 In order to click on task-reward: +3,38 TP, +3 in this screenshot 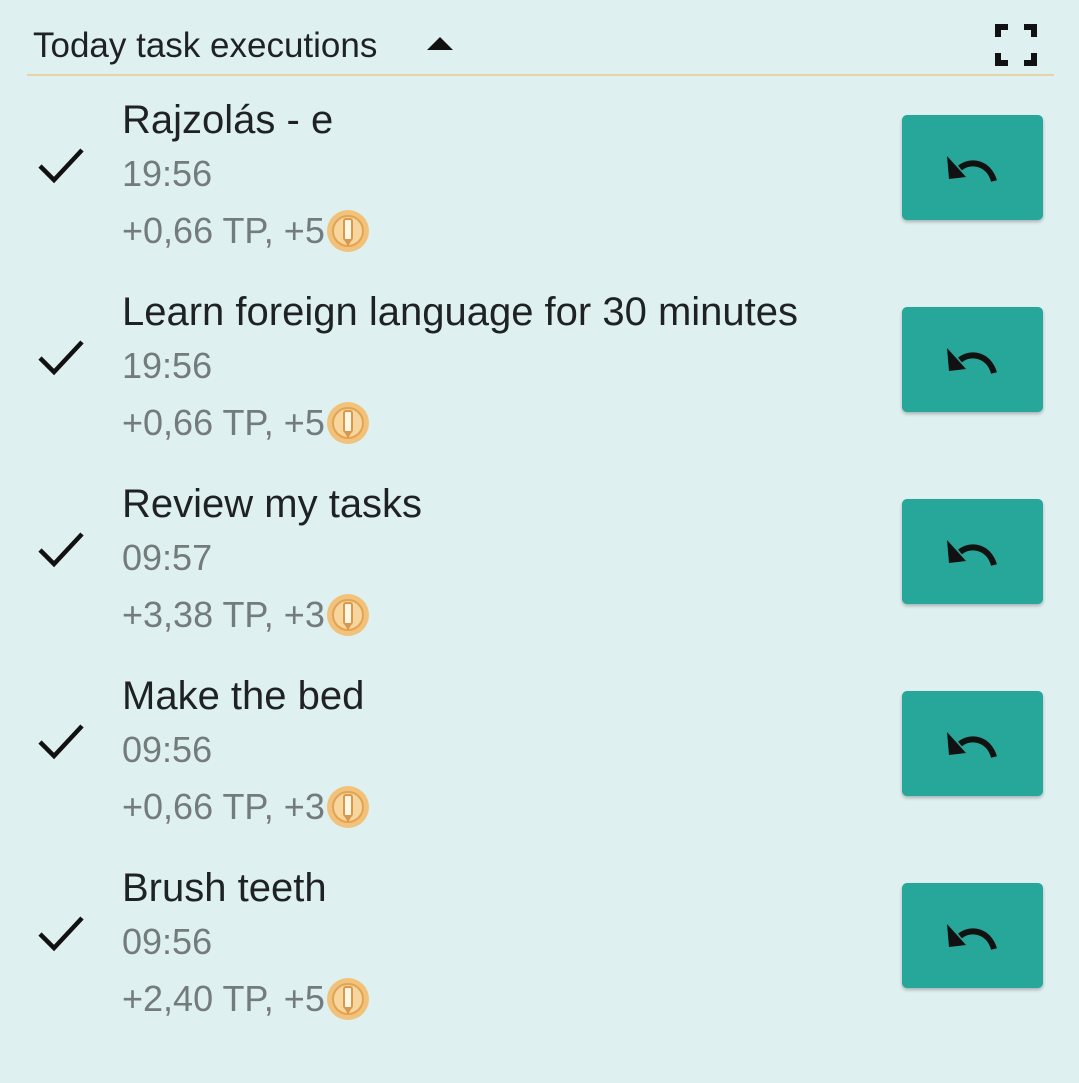, I will do `click(246, 615)`.